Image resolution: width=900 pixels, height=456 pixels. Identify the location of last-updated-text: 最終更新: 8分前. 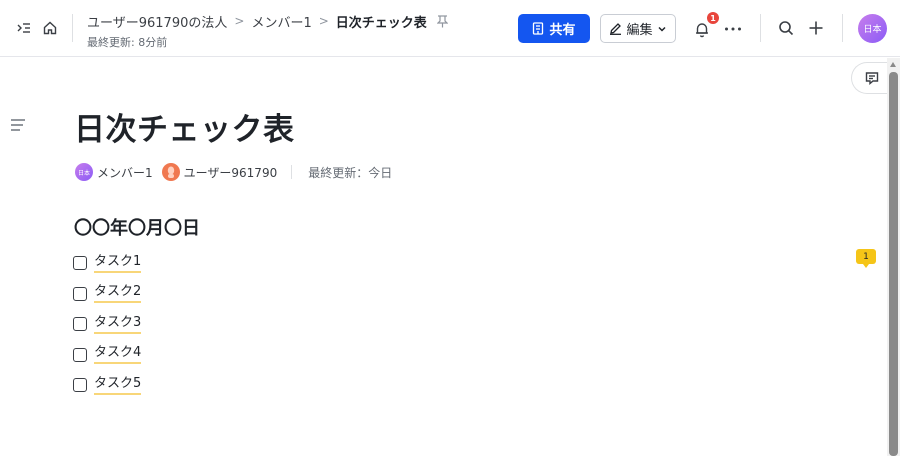
(127, 42).